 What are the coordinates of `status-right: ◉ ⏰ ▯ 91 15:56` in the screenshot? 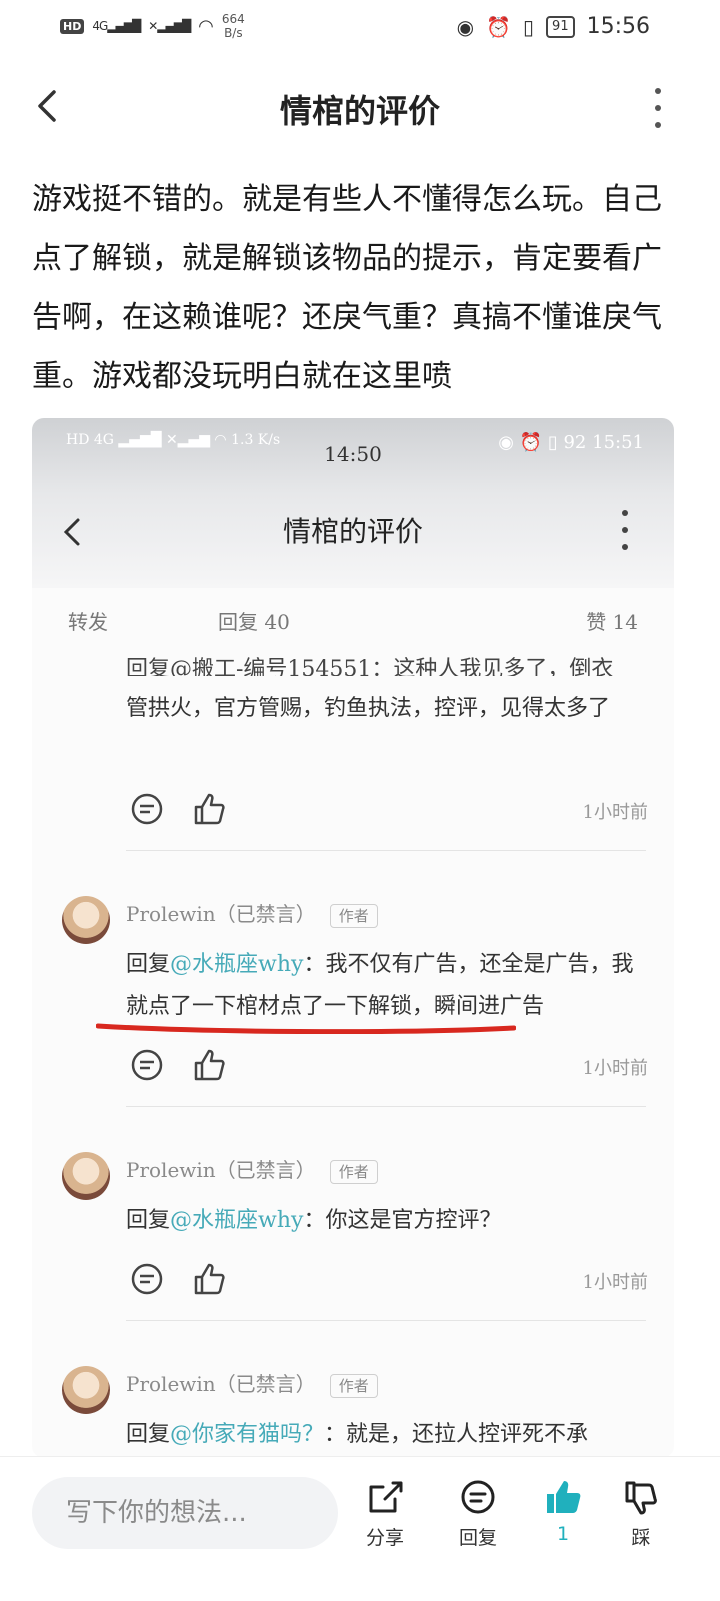 It's located at (553, 26).